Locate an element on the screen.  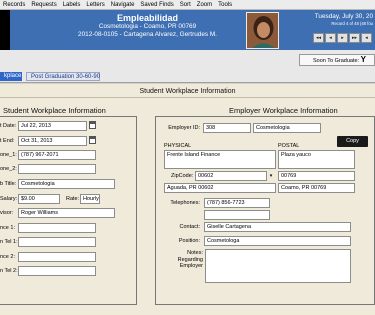
reference-1-label: nce 1: is located at coordinates (7, 228).